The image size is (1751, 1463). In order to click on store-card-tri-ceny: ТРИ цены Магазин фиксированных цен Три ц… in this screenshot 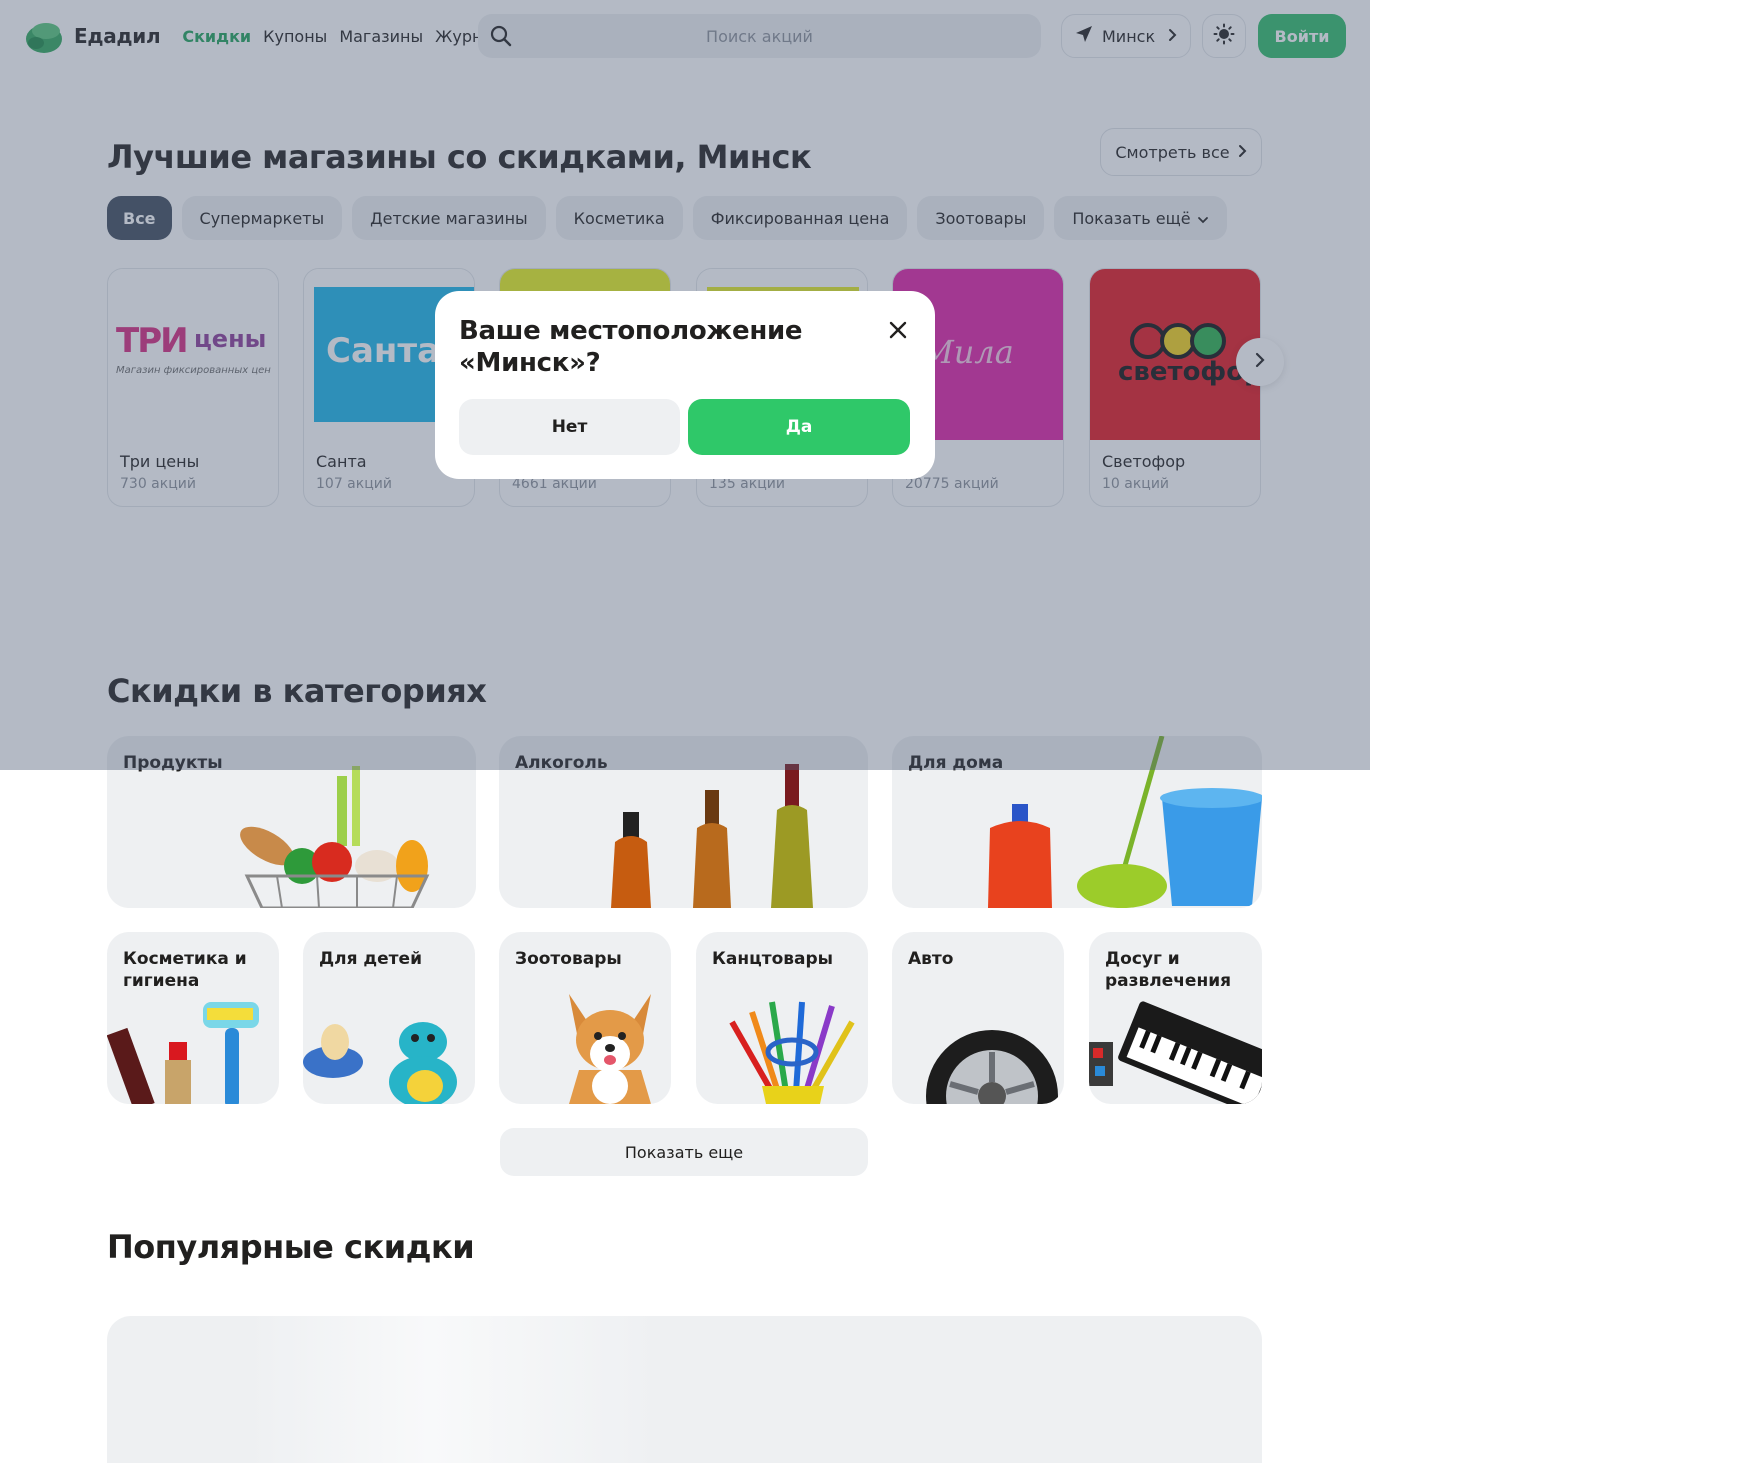, I will do `click(193, 387)`.